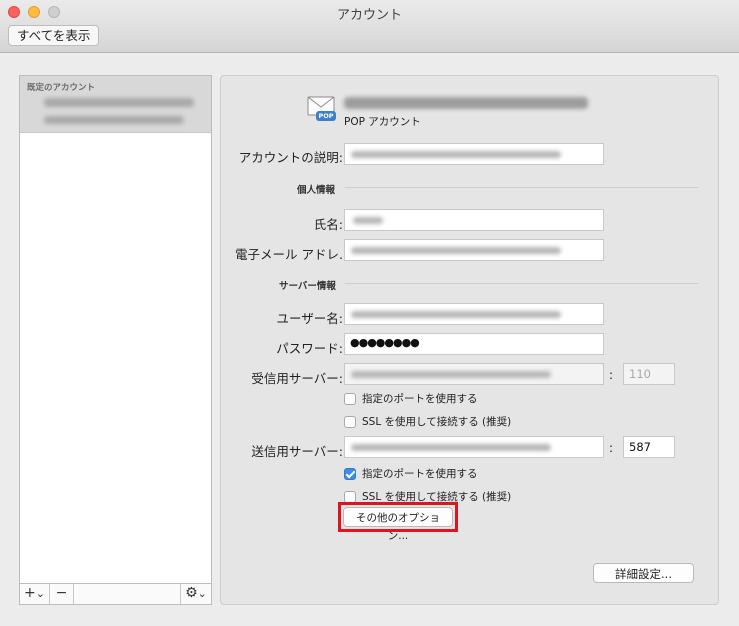 This screenshot has width=739, height=626. I want to click on account-address-redacted, so click(466, 103).